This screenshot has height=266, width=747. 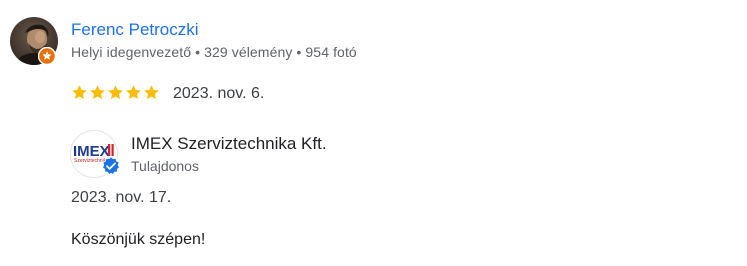 What do you see at coordinates (111, 166) in the screenshot?
I see `verified-check-icon` at bounding box center [111, 166].